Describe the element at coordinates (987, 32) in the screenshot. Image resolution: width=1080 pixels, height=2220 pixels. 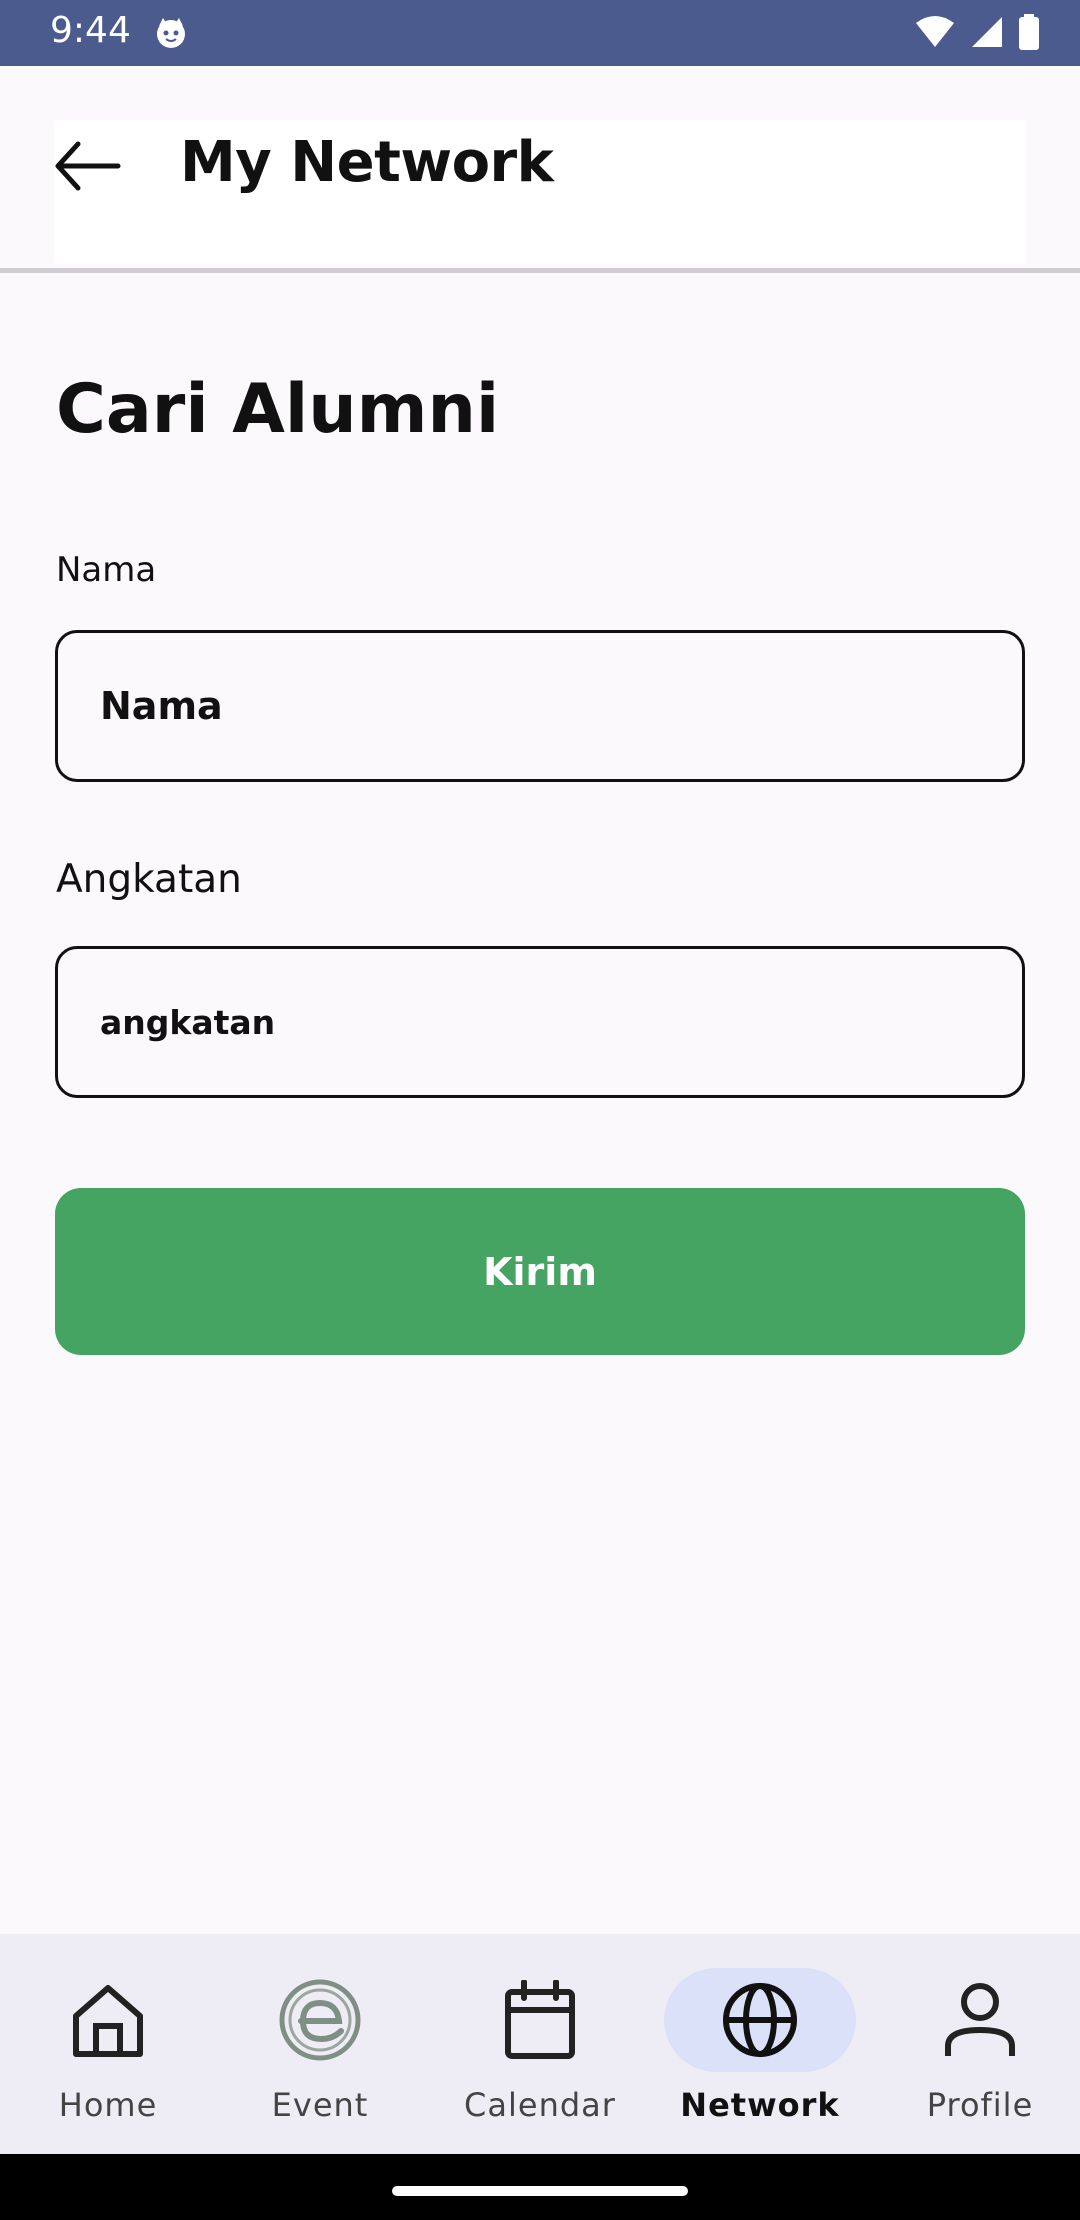
I see `signal-icon` at that location.